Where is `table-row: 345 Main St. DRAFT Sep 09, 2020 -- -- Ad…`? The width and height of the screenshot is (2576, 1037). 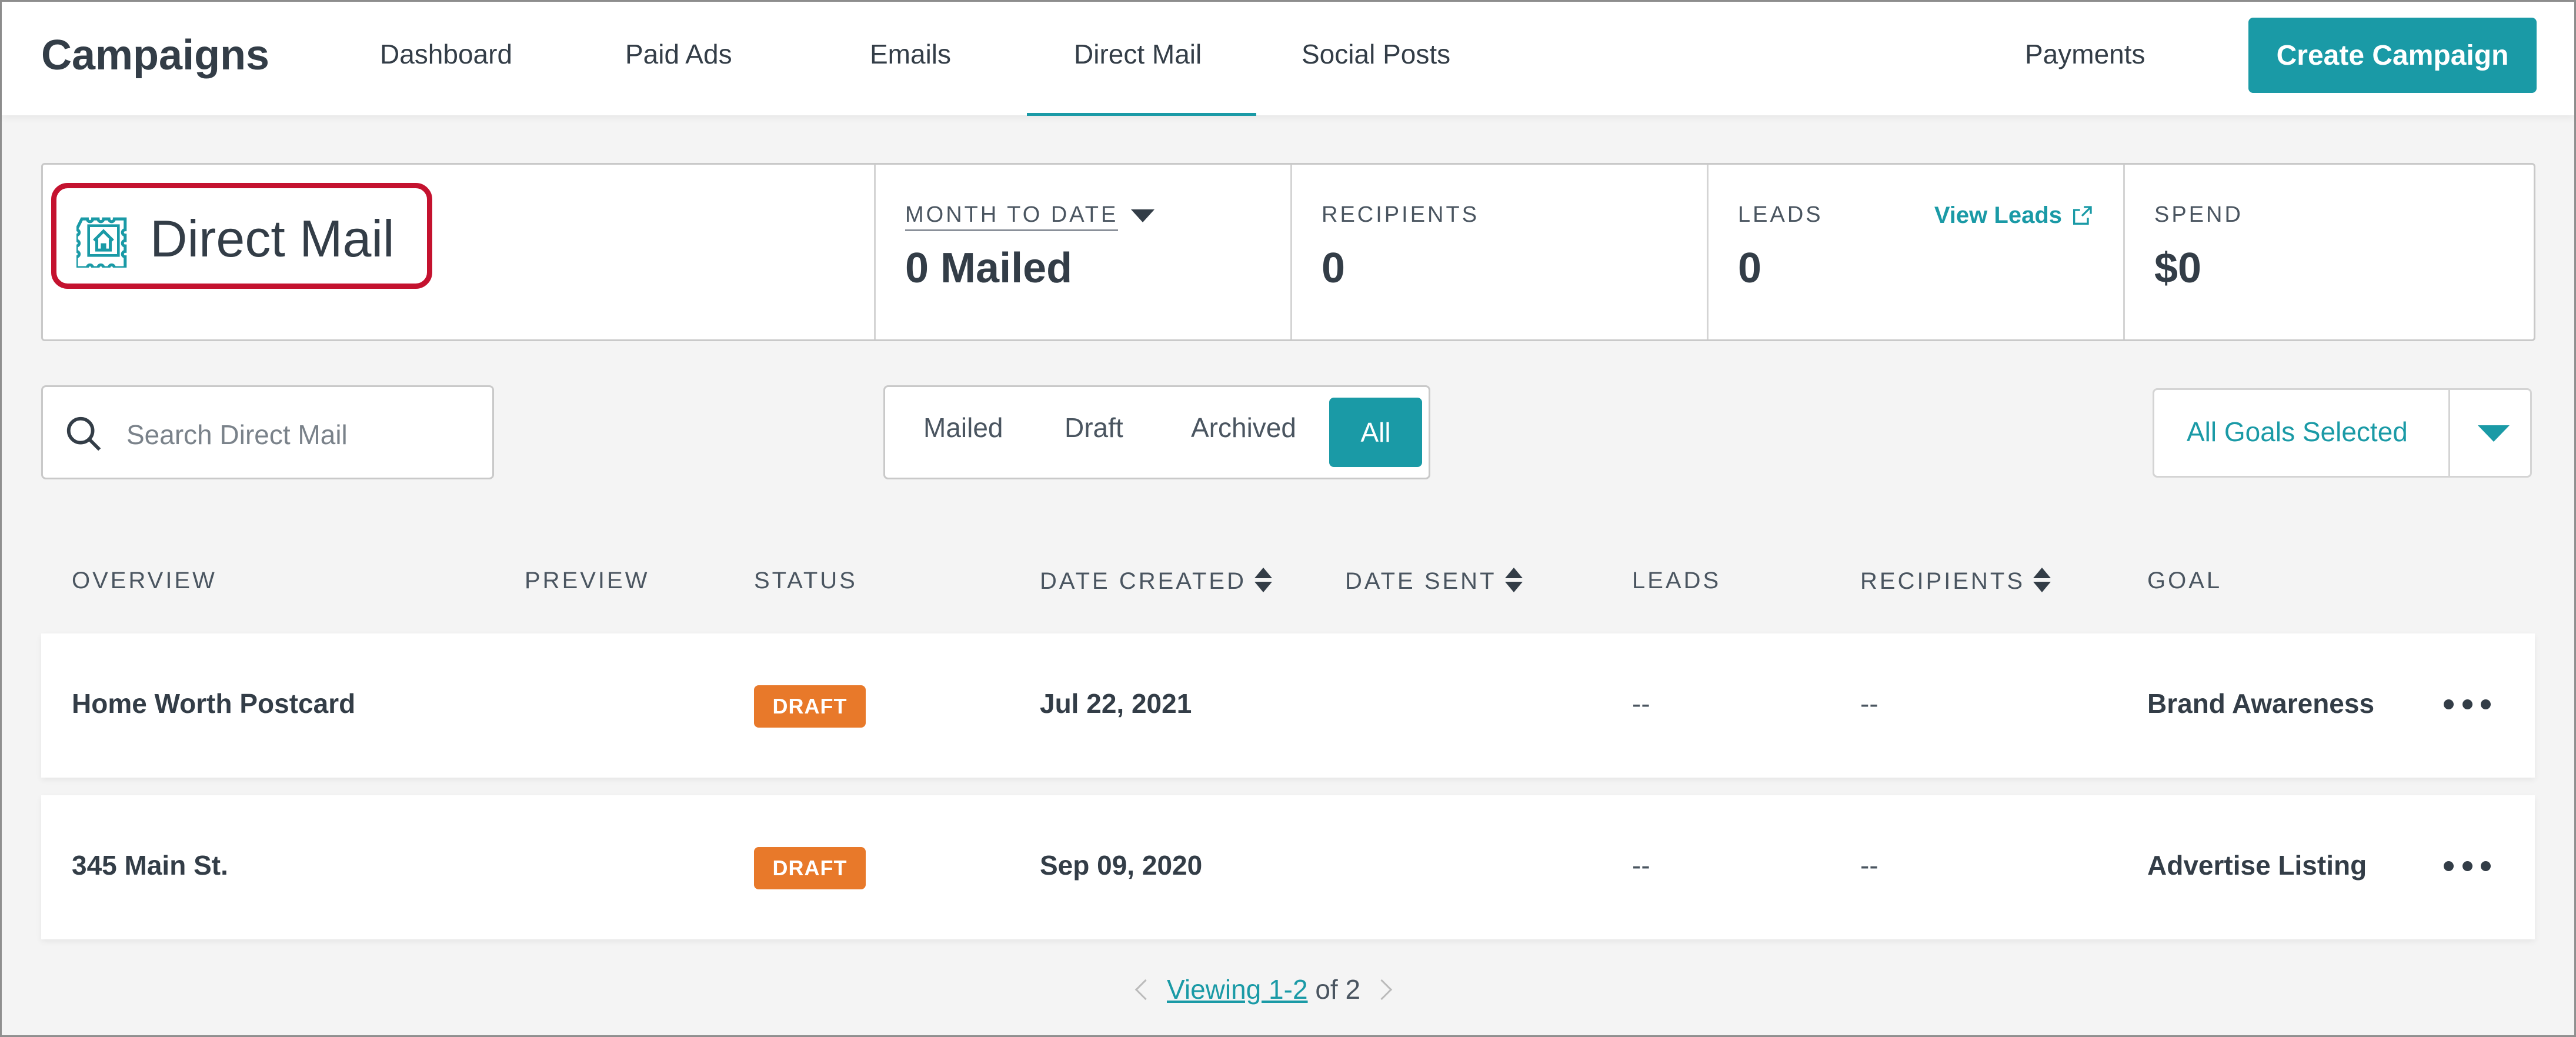 table-row: 345 Main St. DRAFT Sep 09, 2020 -- -- Ad… is located at coordinates (1288, 867).